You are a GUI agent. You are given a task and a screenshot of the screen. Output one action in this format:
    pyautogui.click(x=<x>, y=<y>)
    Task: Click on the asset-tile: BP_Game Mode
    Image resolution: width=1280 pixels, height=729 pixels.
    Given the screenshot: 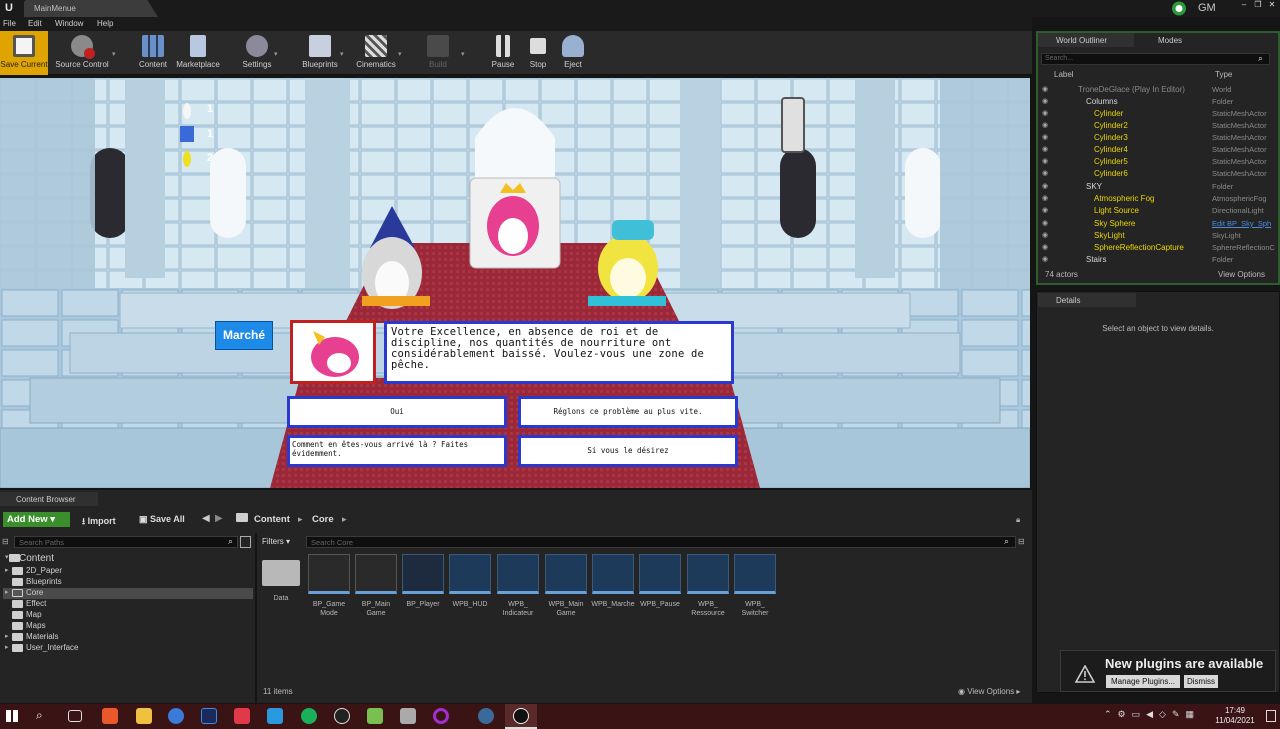 What is the action you would take?
    pyautogui.click(x=329, y=589)
    